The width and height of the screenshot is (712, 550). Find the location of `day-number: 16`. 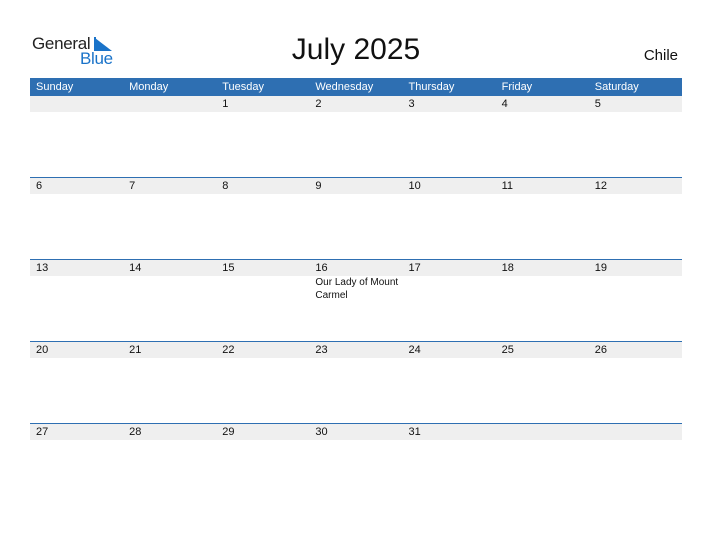

day-number: 16 is located at coordinates (321, 268).